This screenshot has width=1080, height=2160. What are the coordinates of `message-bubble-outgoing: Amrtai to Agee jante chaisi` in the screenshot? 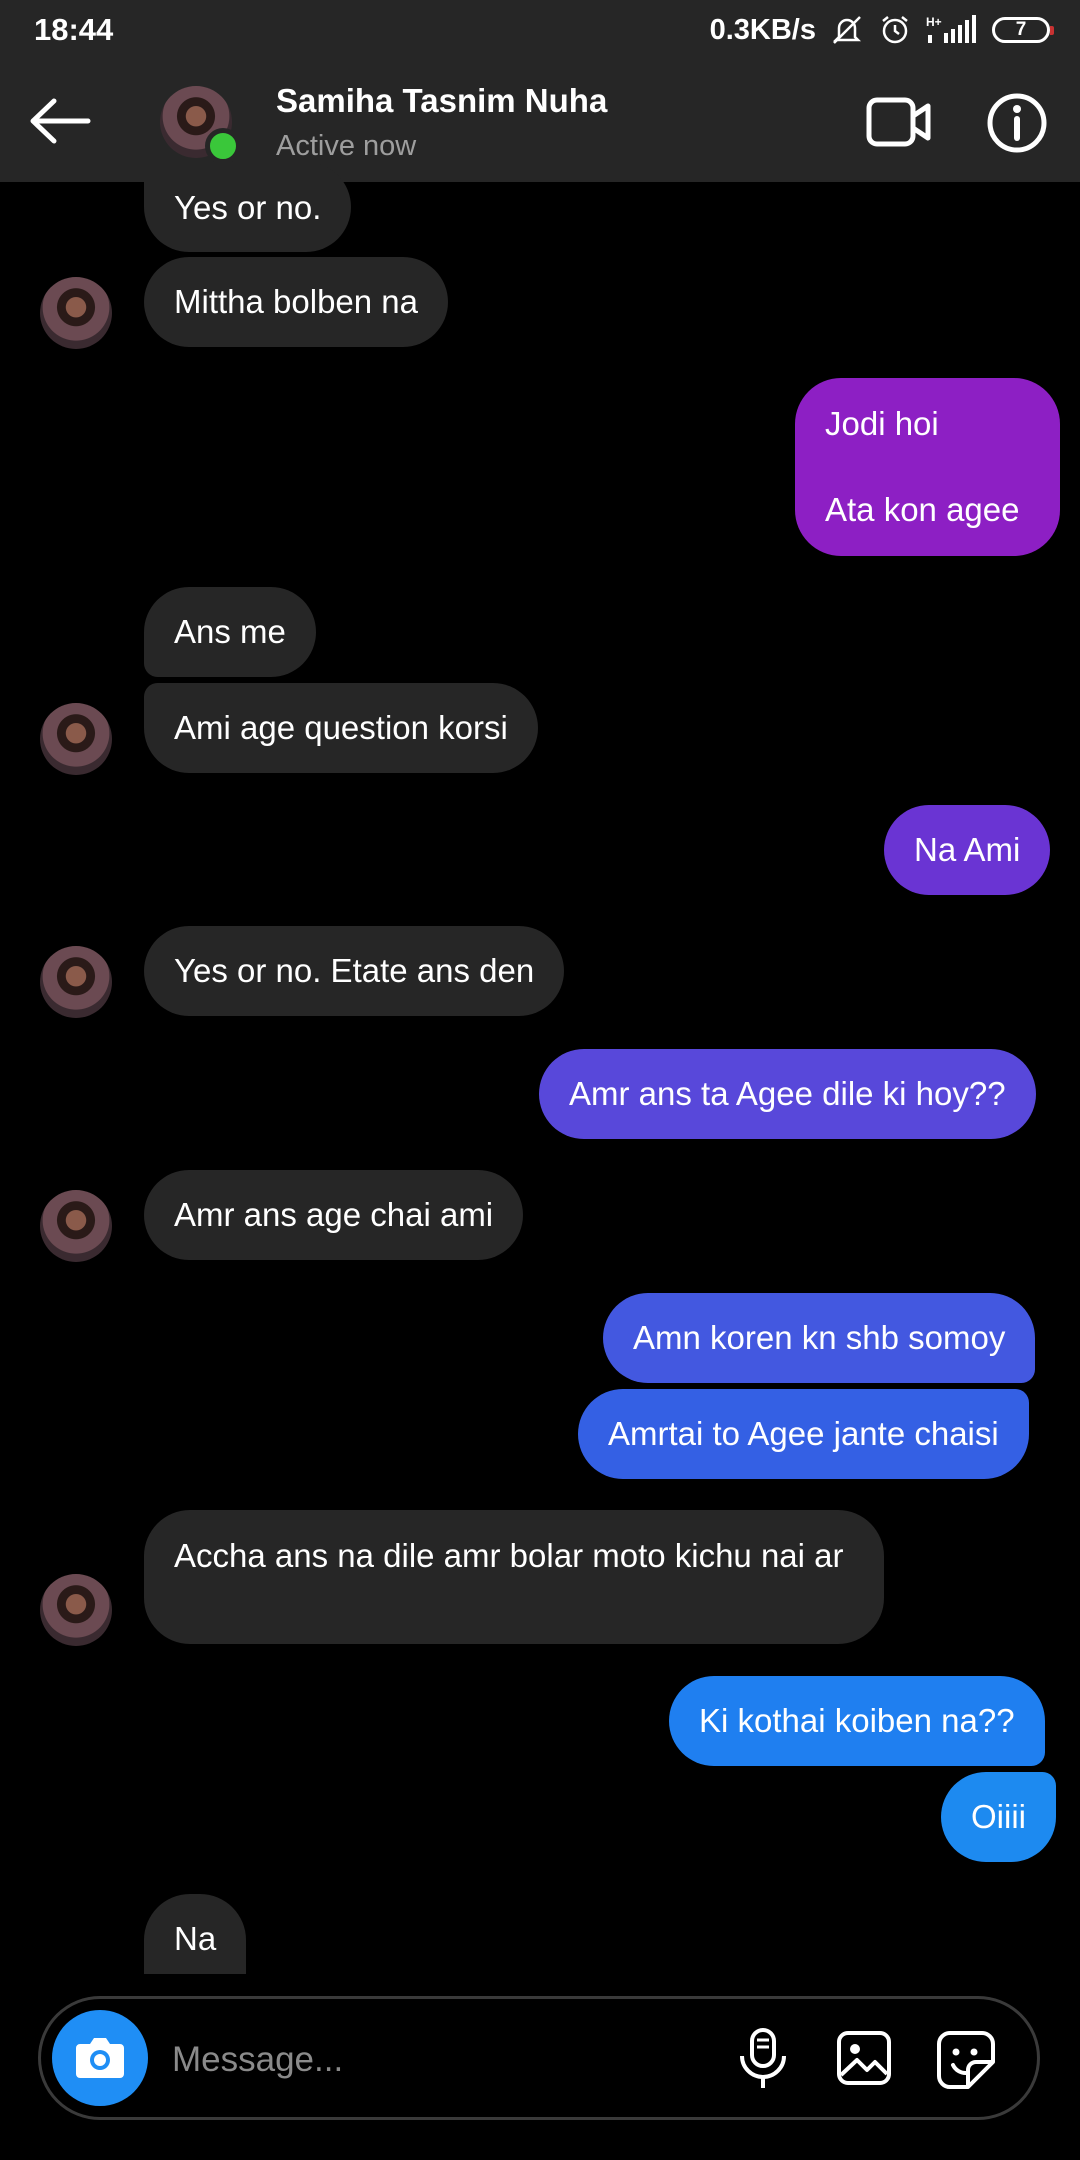 It's located at (803, 1434).